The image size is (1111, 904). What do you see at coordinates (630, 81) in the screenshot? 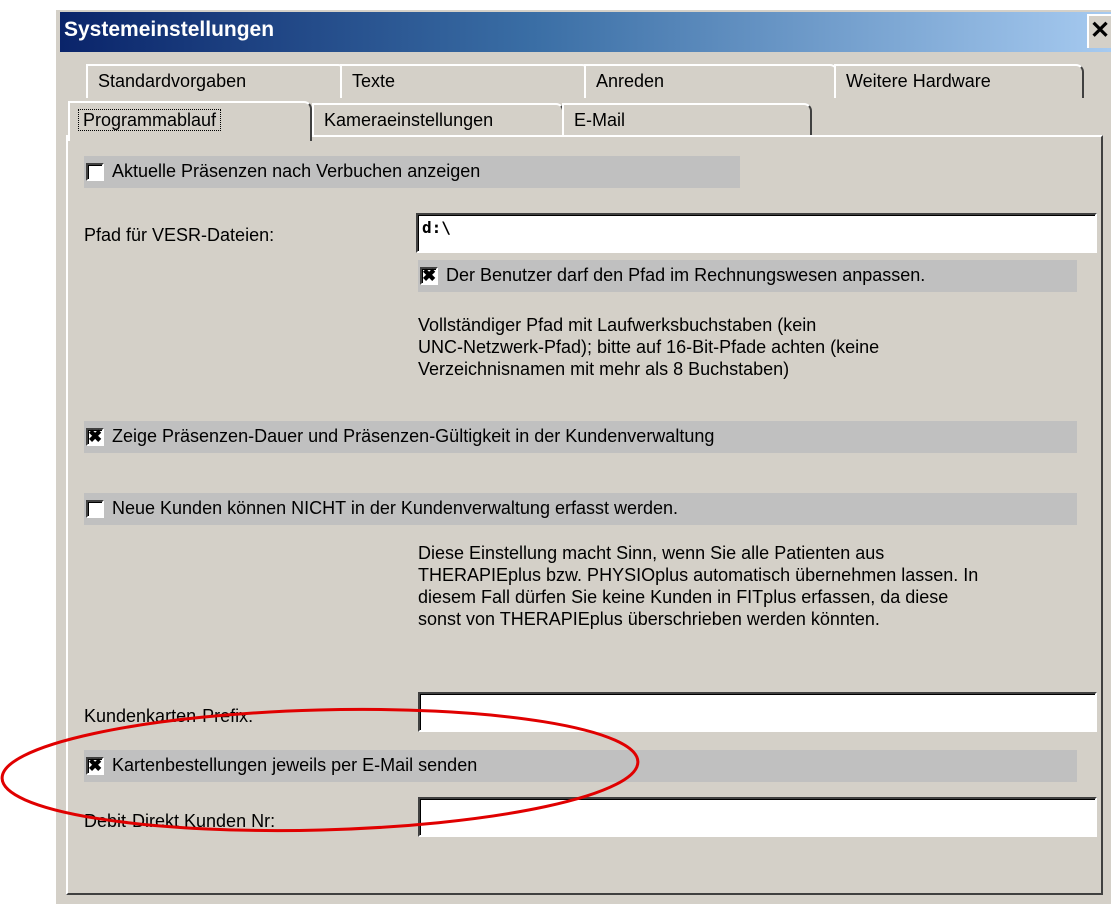
I see `tab-label: Anreden` at bounding box center [630, 81].